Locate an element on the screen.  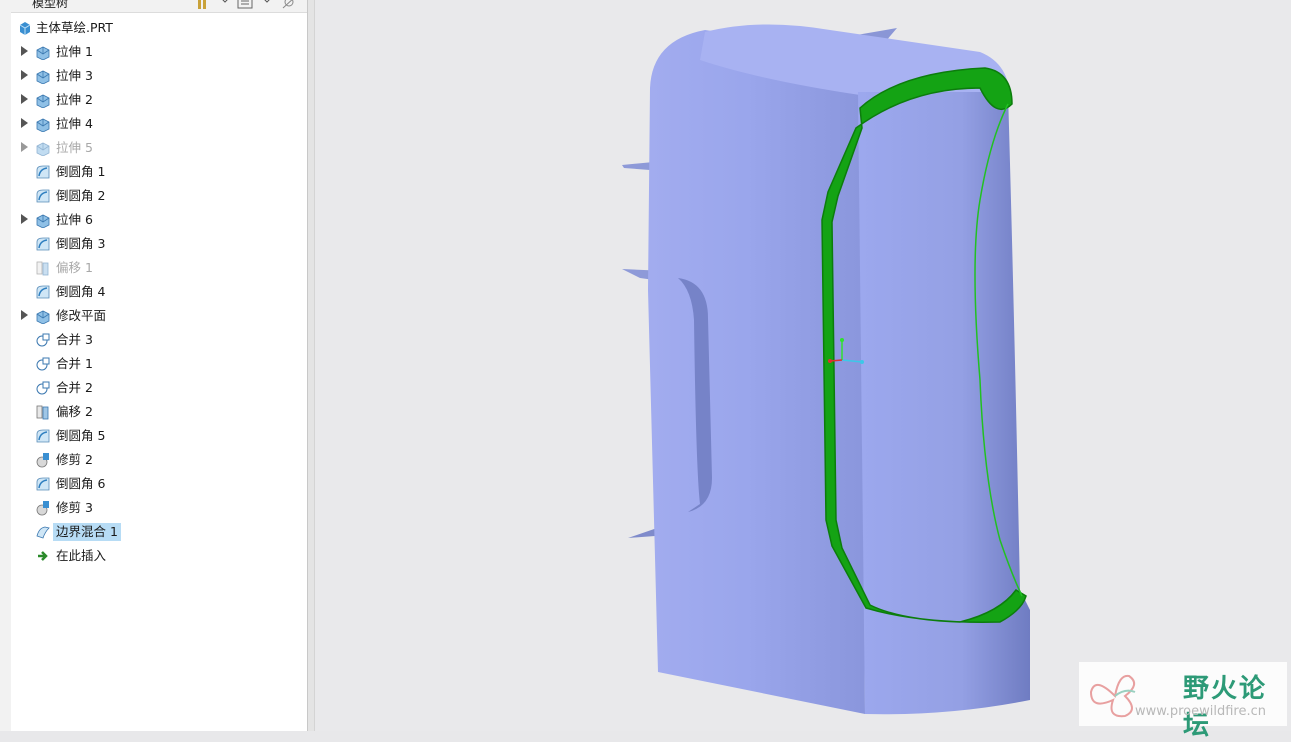
tree-root-item: 主体草绘.PRT is located at coordinates (159, 28).